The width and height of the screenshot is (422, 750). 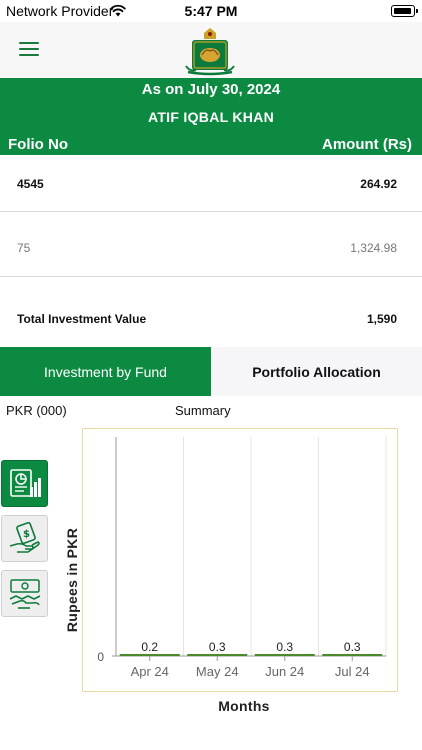 What do you see at coordinates (217, 671) in the screenshot?
I see `x-tick-label: May 24` at bounding box center [217, 671].